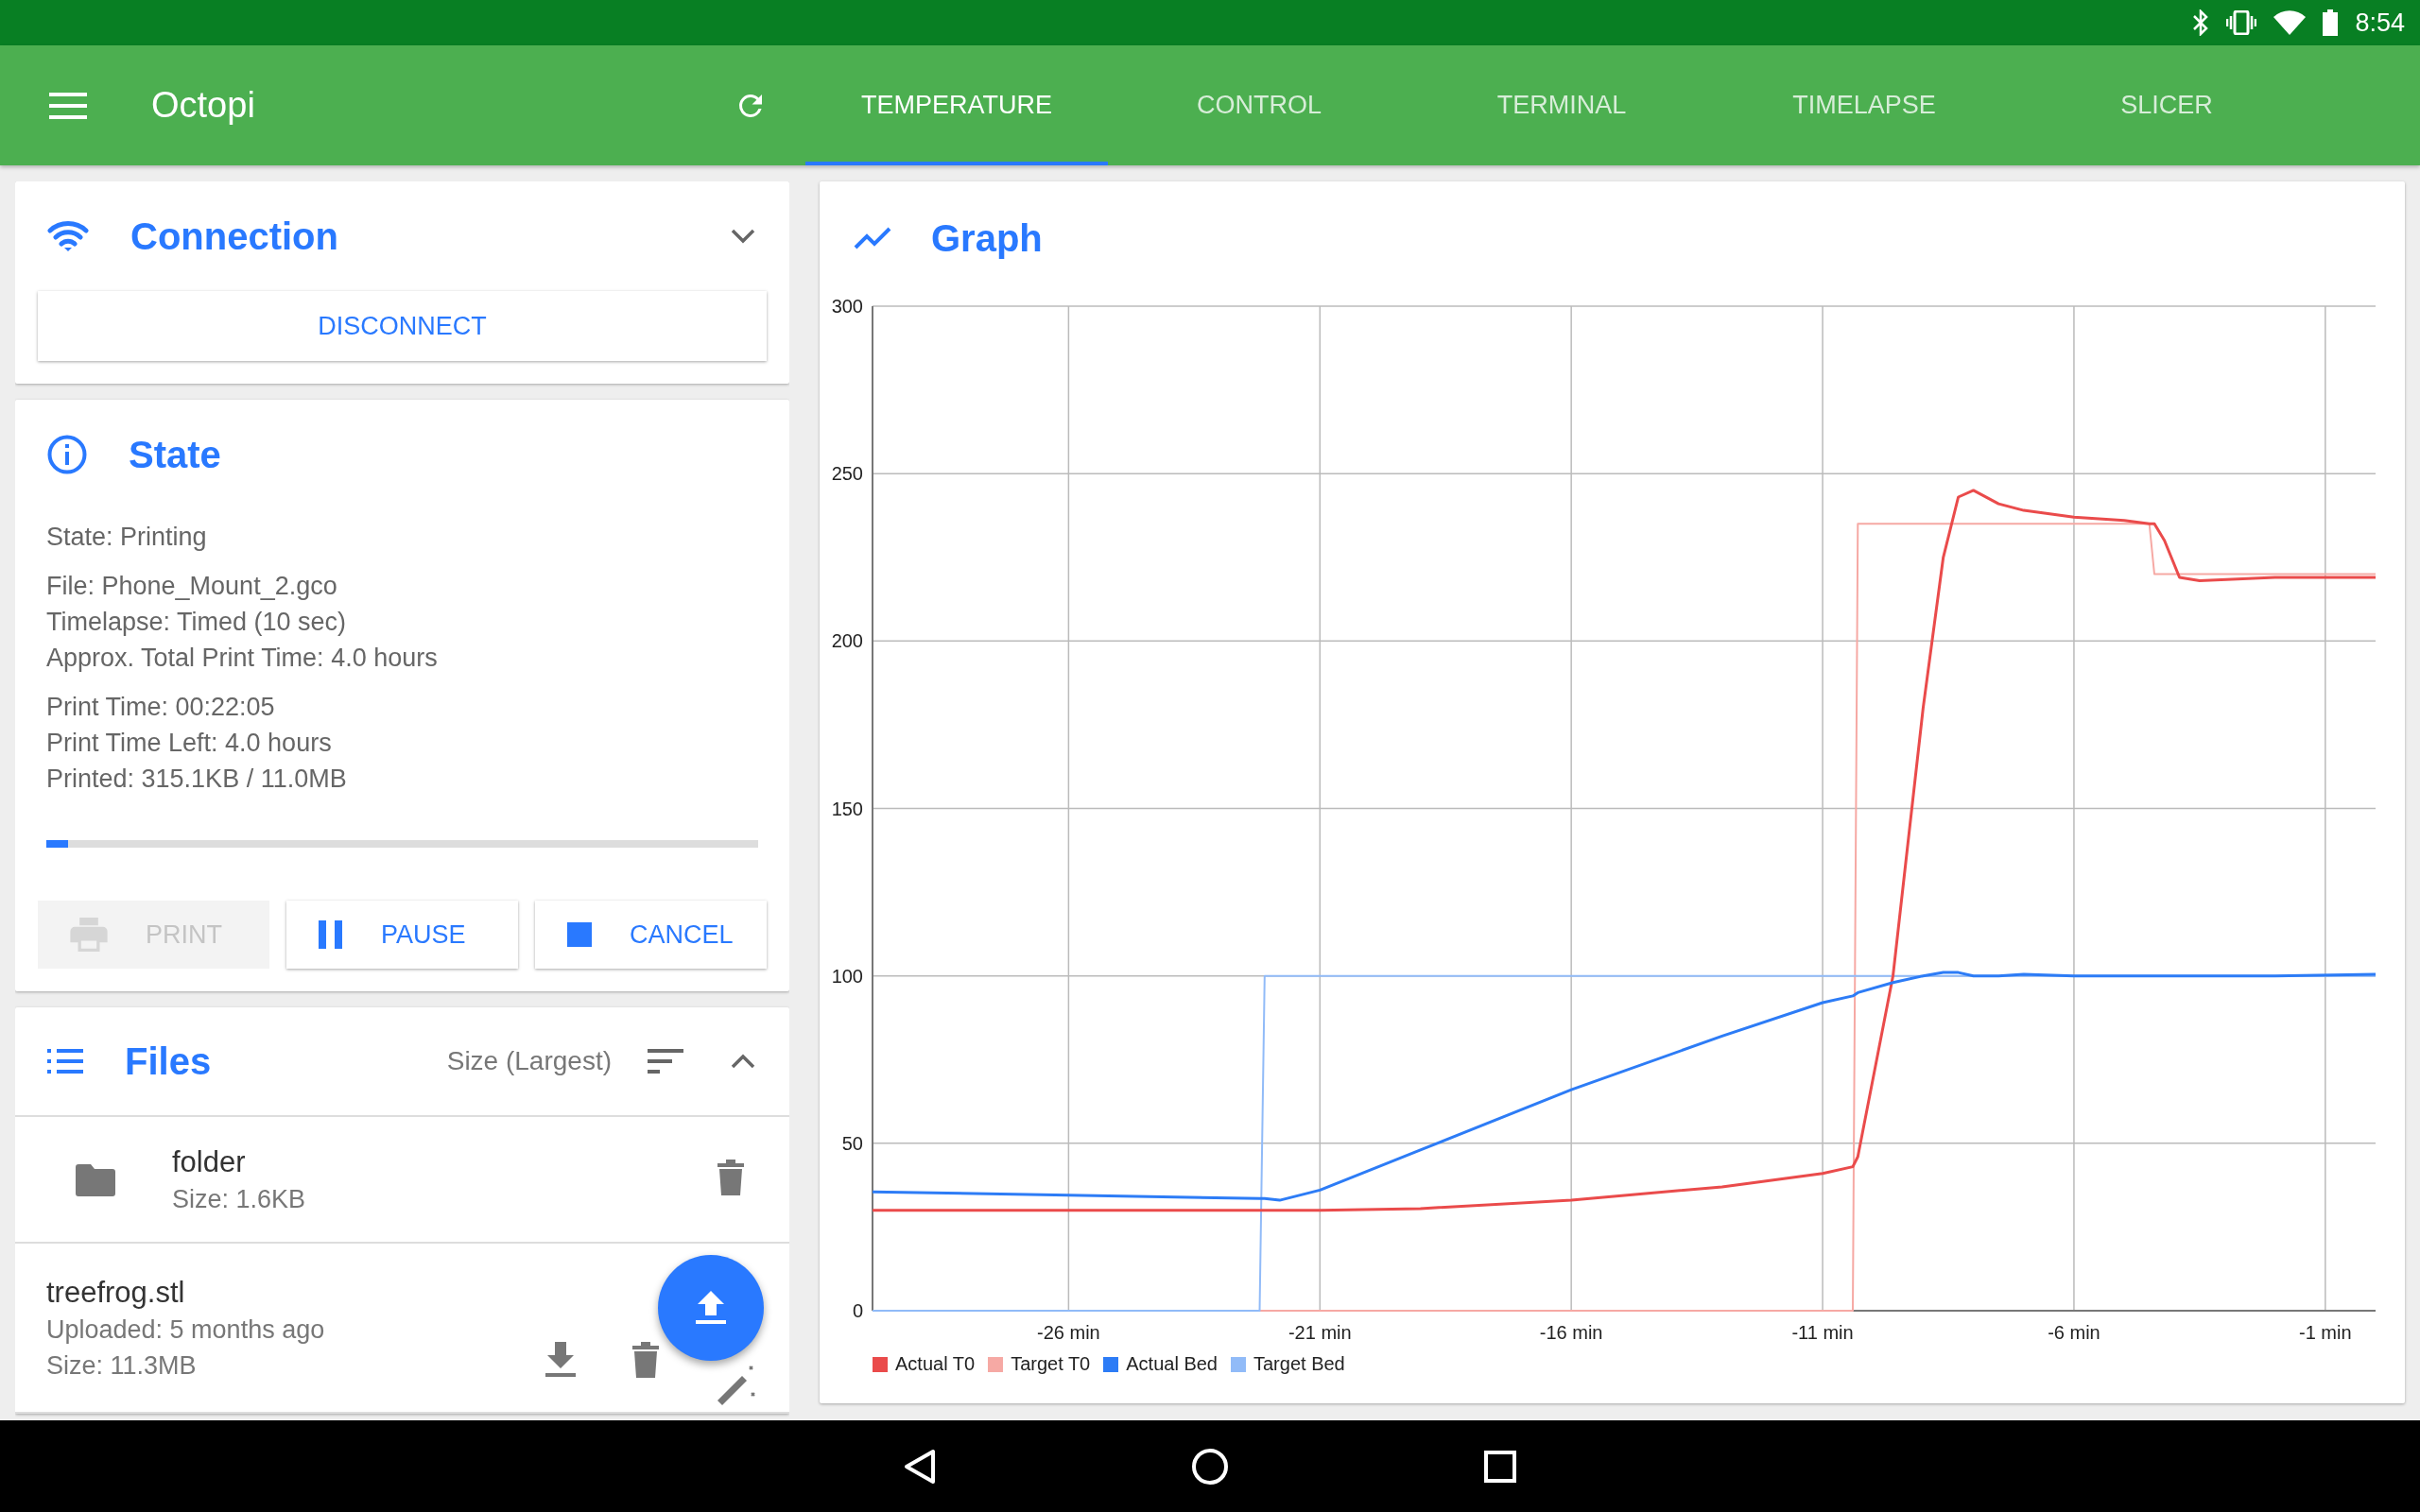  Describe the element at coordinates (1561, 105) in the screenshot. I see `tab: TERMINAL` at that location.